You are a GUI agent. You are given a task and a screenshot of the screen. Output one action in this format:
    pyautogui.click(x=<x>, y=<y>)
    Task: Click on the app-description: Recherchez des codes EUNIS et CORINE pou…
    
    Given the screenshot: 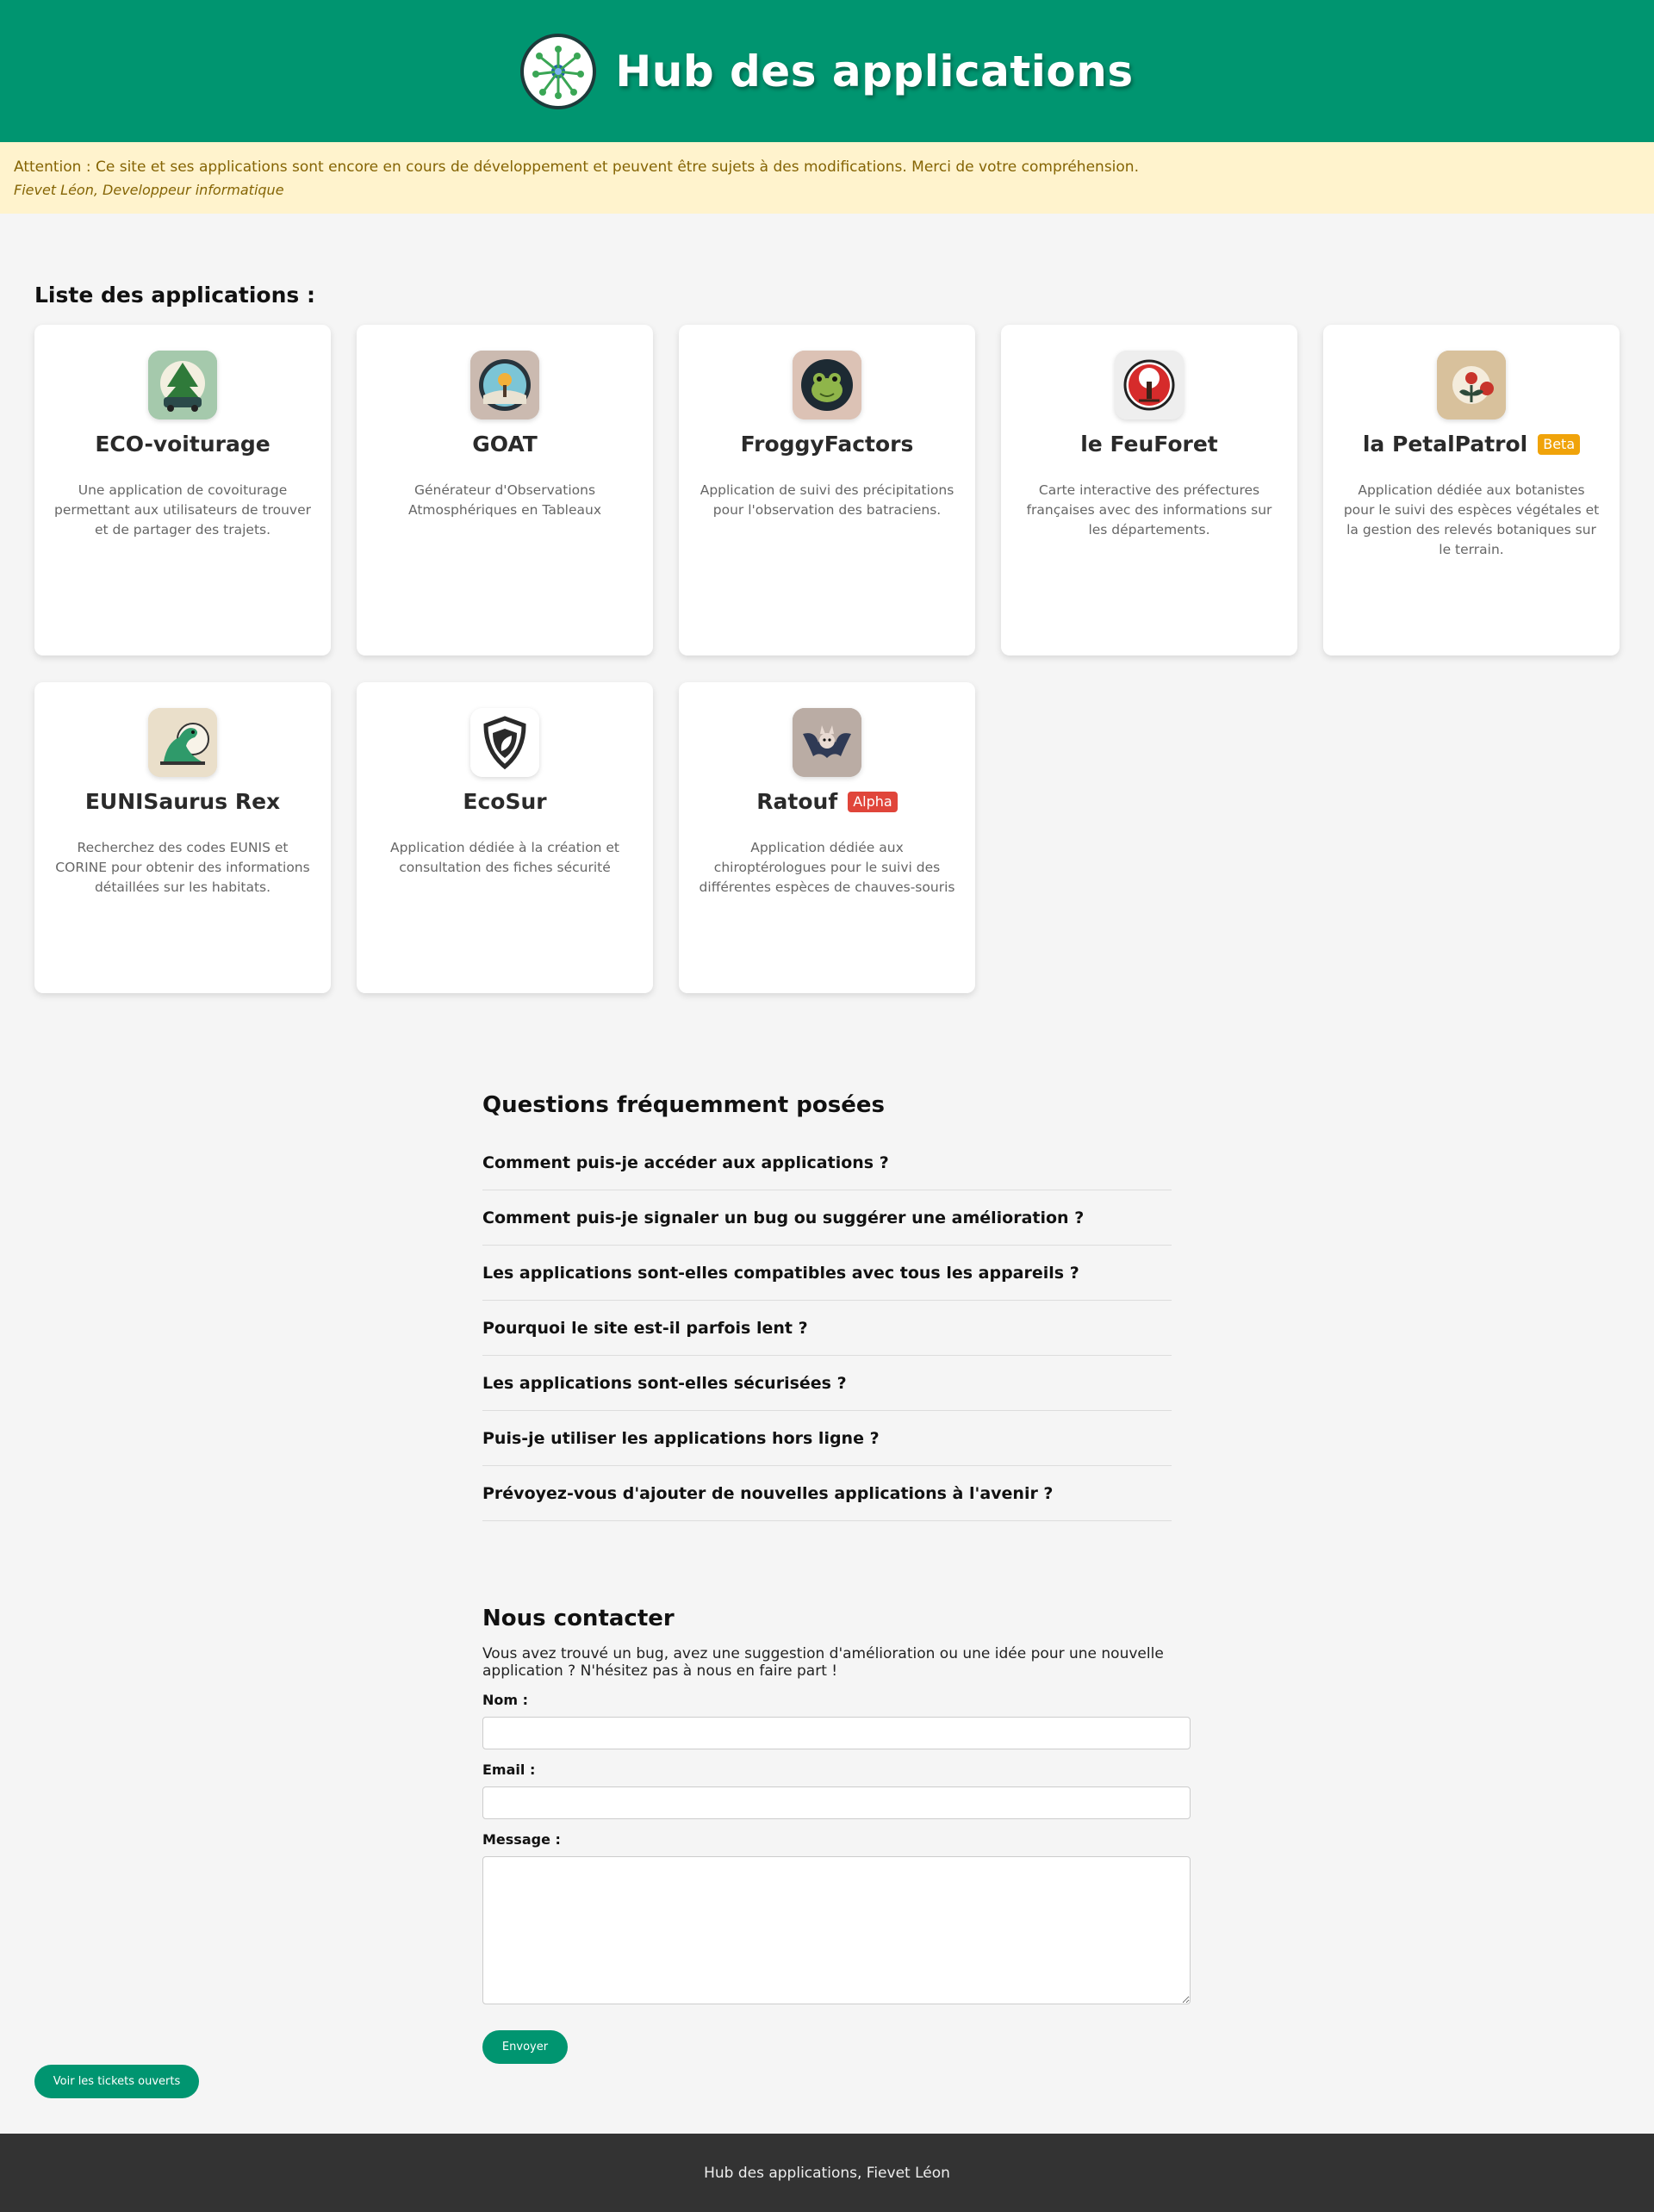 What is the action you would take?
    pyautogui.click(x=183, y=867)
    